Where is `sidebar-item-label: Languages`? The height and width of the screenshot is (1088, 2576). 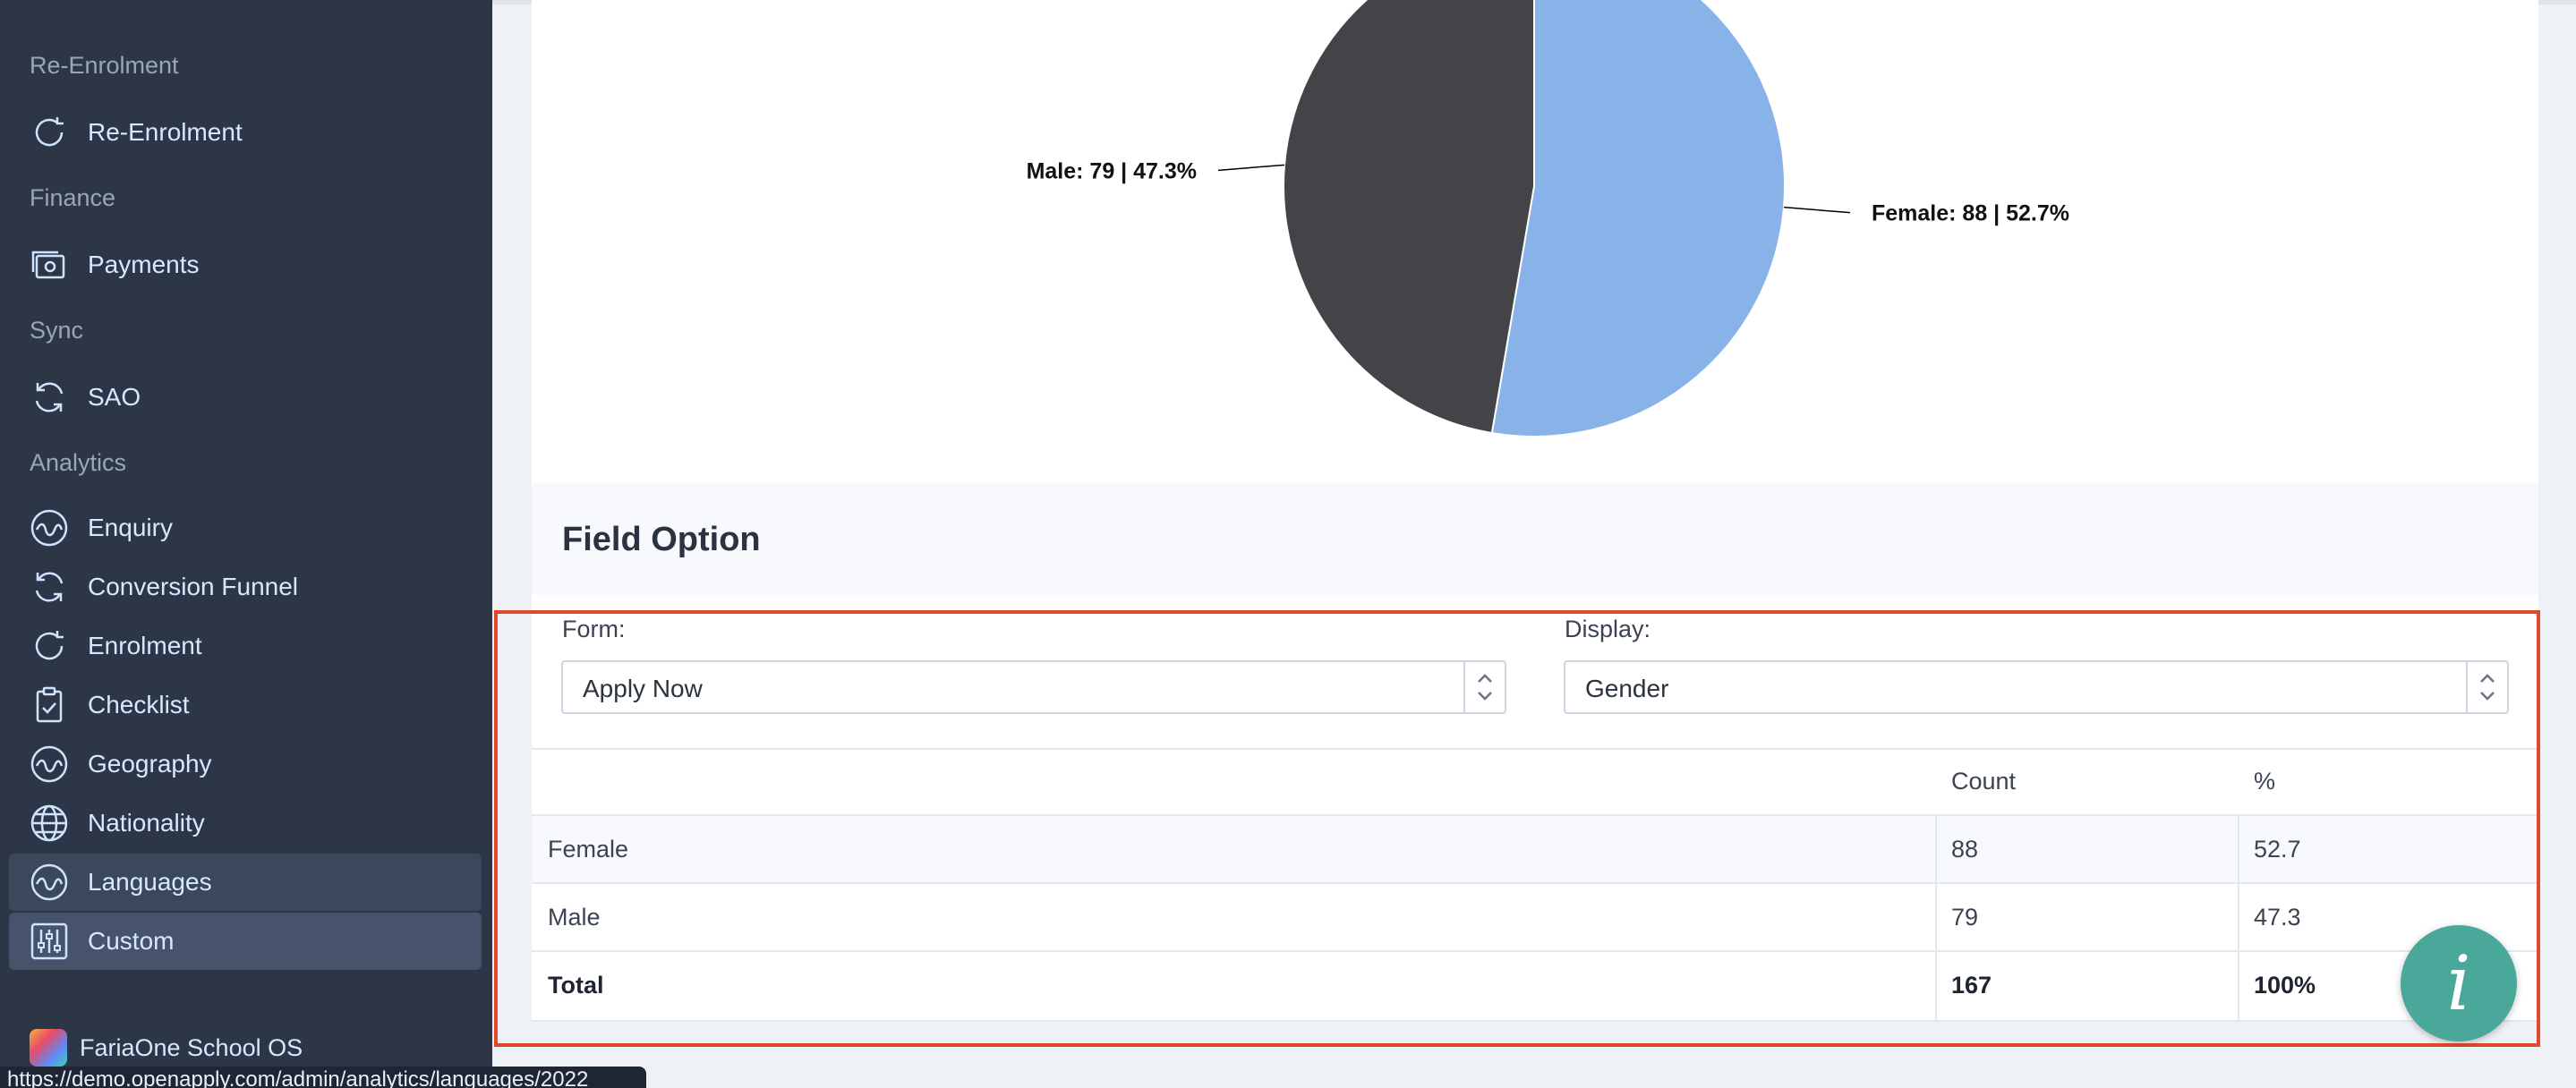
sidebar-item-label: Languages is located at coordinates (150, 882).